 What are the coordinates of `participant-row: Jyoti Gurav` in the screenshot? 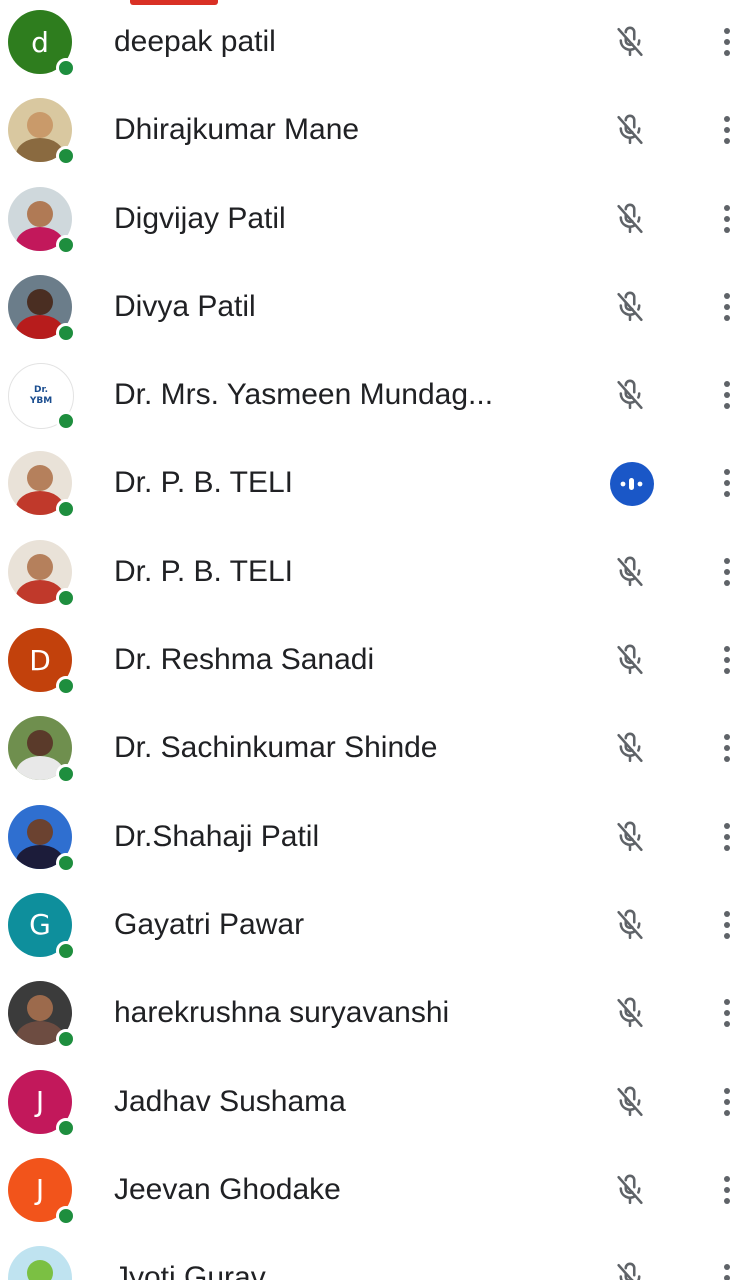 It's located at (372, 1258).